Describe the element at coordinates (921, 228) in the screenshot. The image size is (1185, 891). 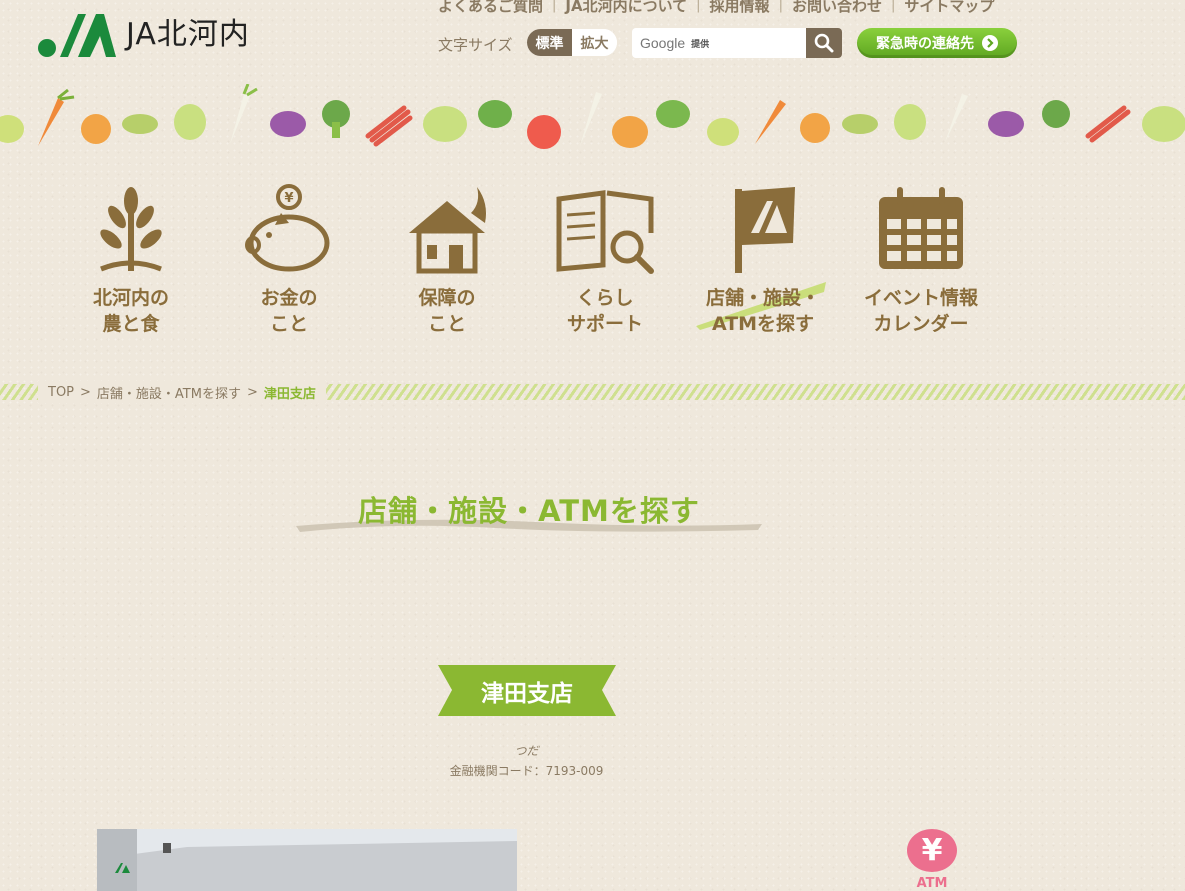
I see `calendar-icon` at that location.